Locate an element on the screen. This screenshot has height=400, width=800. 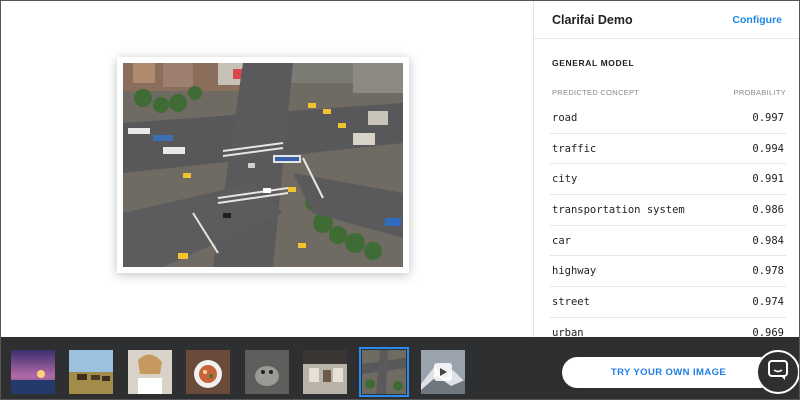
prediction-row: highway 0.978 is located at coordinates (668, 272).